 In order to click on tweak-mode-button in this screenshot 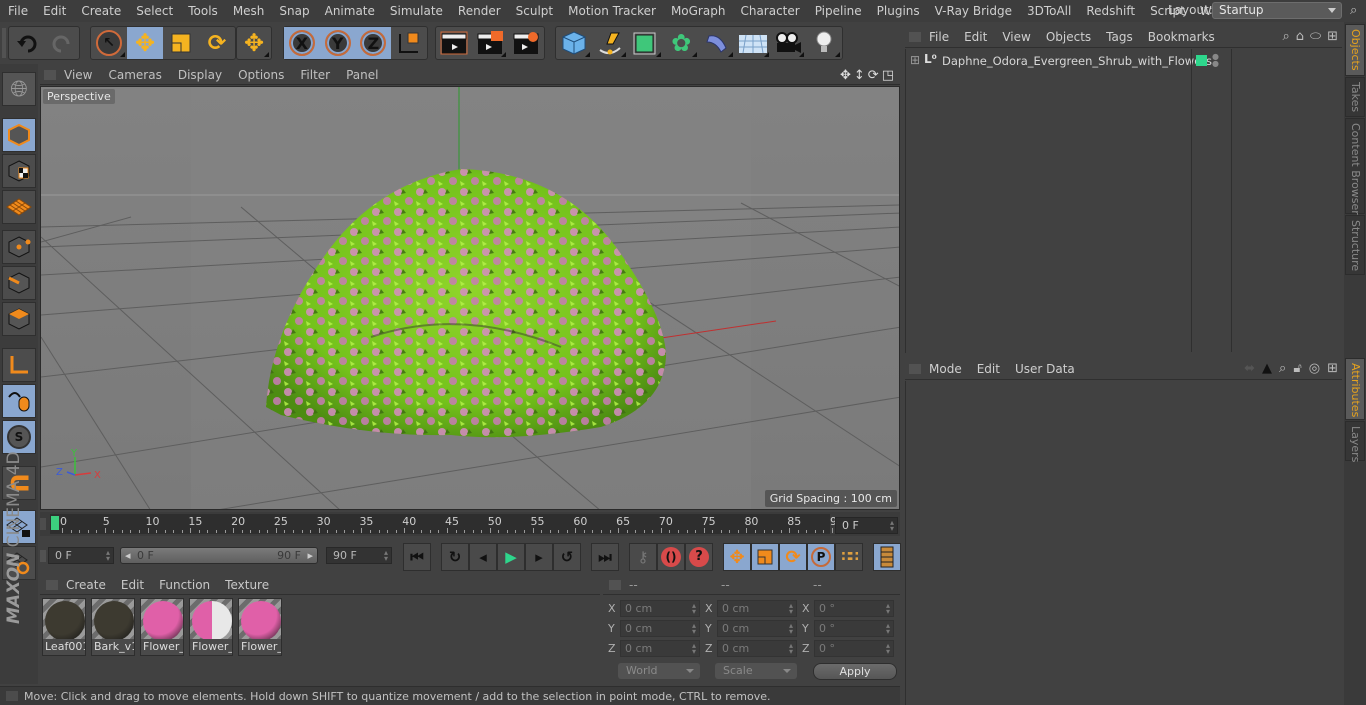, I will do `click(19, 401)`.